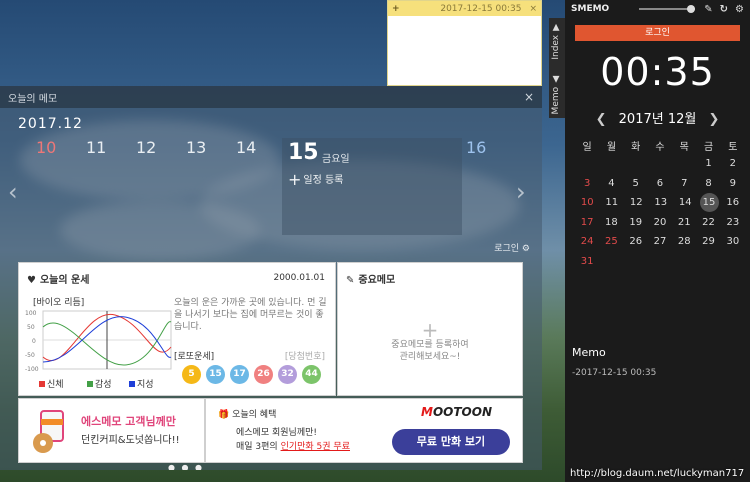 This screenshot has width=750, height=482. I want to click on prev-month-icon: ❮, so click(601, 119).